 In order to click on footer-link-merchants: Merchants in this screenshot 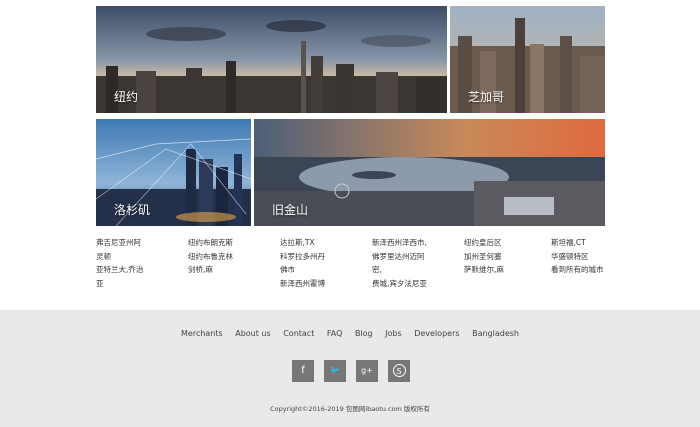, I will do `click(202, 333)`.